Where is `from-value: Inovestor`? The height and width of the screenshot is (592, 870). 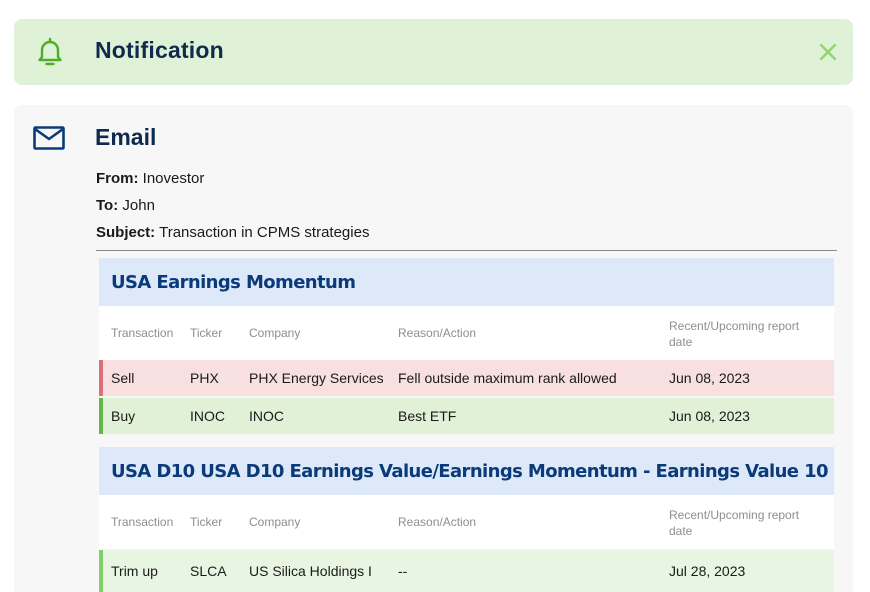
from-value: Inovestor is located at coordinates (173, 178).